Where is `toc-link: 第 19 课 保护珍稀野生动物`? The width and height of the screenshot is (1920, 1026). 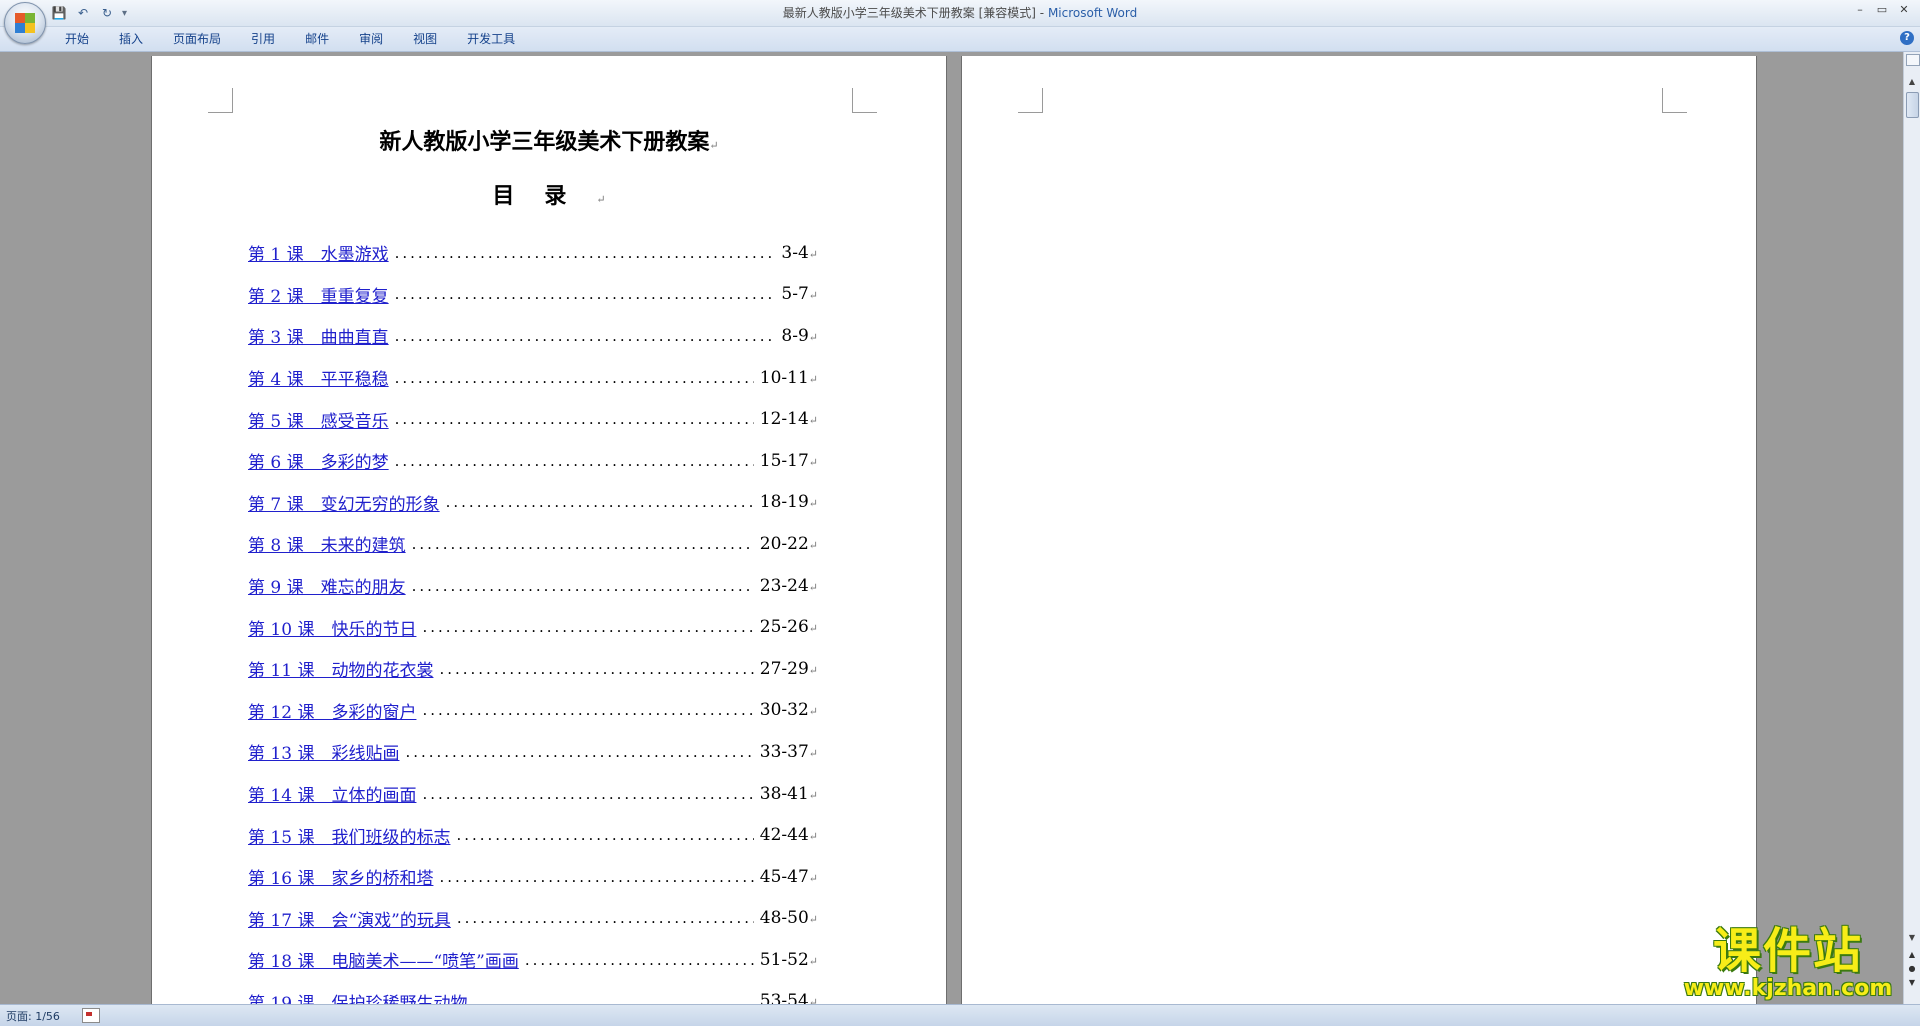 toc-link: 第 19 课 保护珍稀野生动物 is located at coordinates (357, 996).